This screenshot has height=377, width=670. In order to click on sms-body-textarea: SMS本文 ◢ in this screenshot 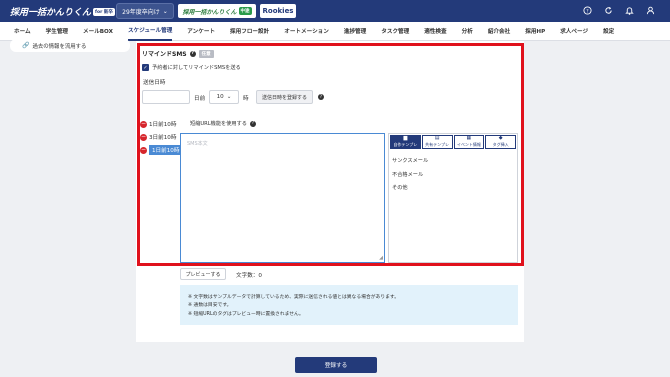, I will do `click(282, 198)`.